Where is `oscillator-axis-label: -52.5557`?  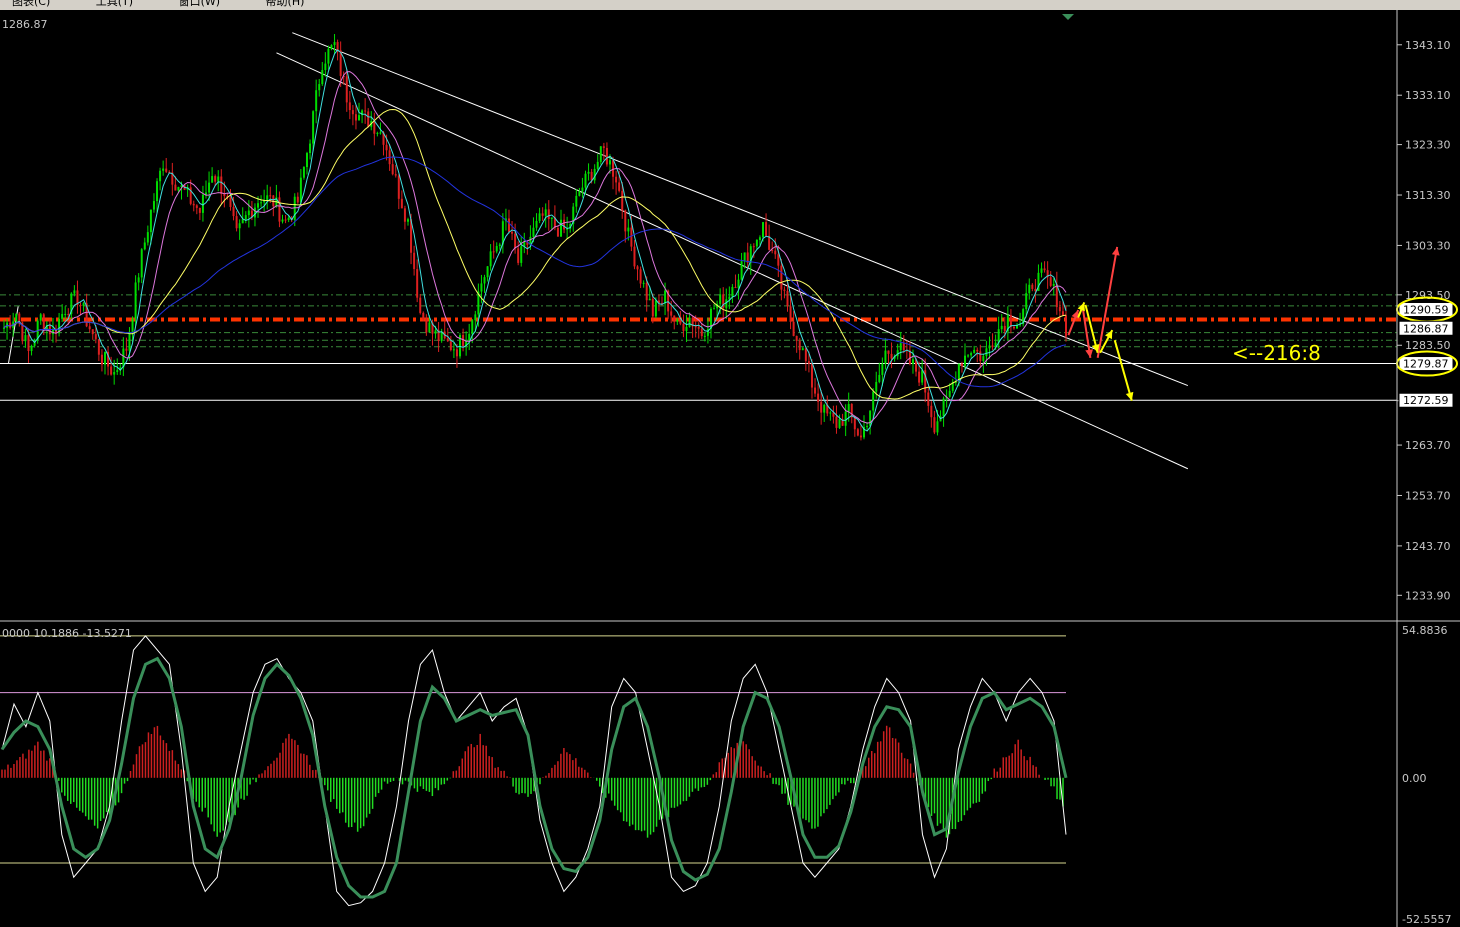 oscillator-axis-label: -52.5557 is located at coordinates (1426, 919).